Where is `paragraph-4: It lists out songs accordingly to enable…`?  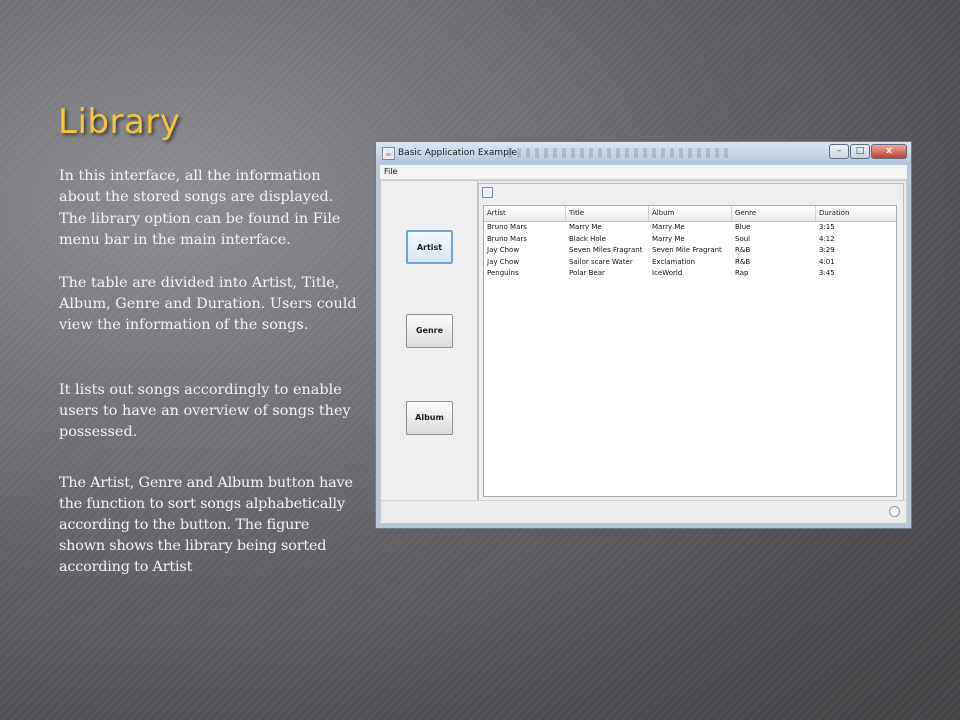
paragraph-4: It lists out songs accordingly to enable… is located at coordinates (205, 411).